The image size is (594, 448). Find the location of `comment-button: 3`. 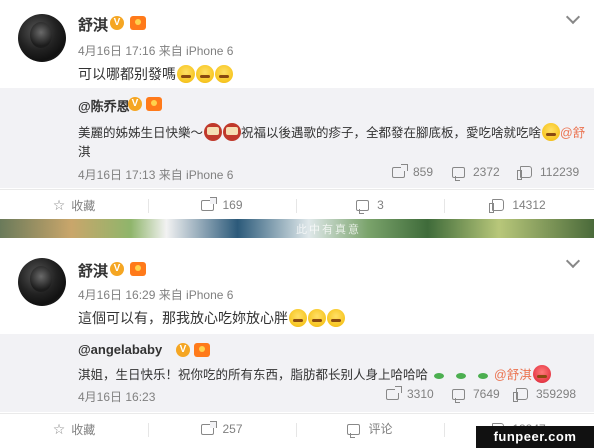

comment-button: 3 is located at coordinates (370, 205).